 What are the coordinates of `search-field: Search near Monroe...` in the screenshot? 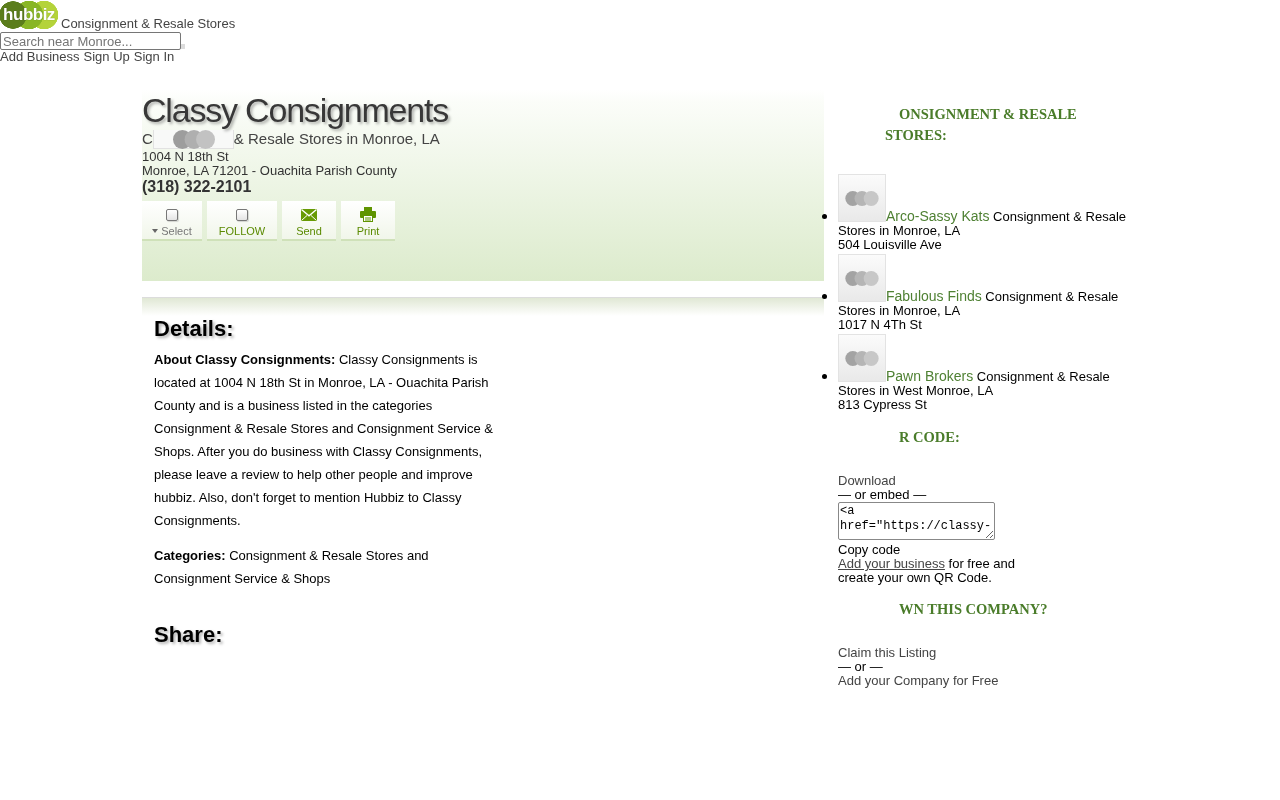 It's located at (90, 41).